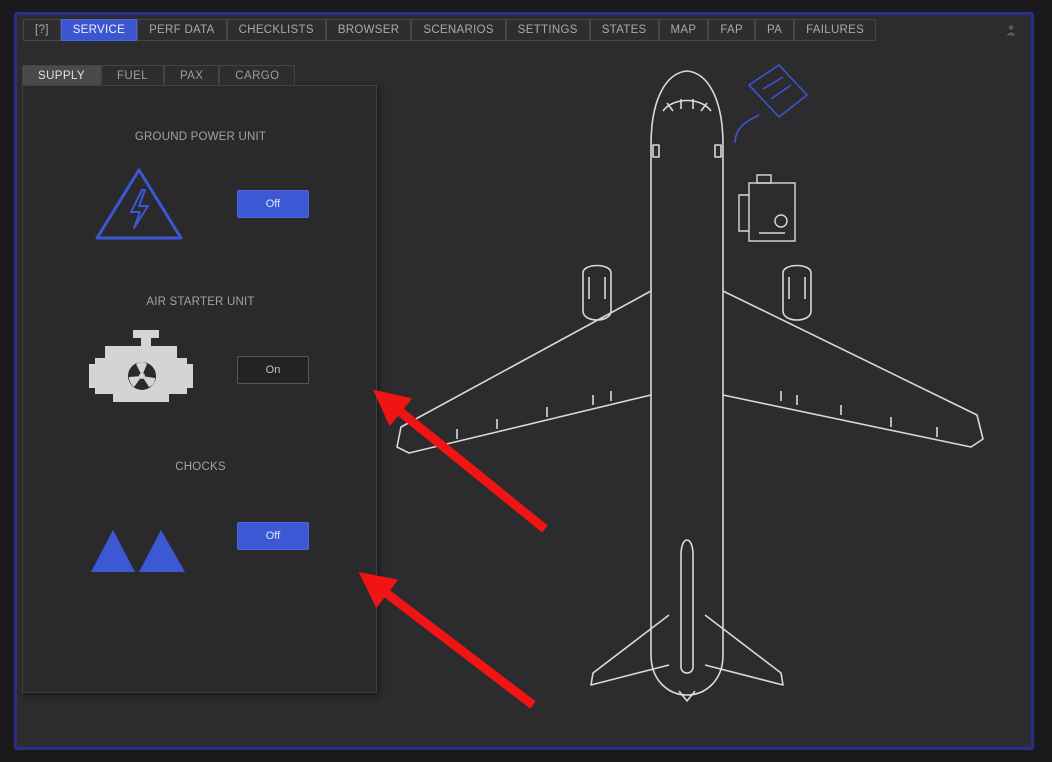 The height and width of the screenshot is (762, 1052). I want to click on chocks-icon, so click(139, 552).